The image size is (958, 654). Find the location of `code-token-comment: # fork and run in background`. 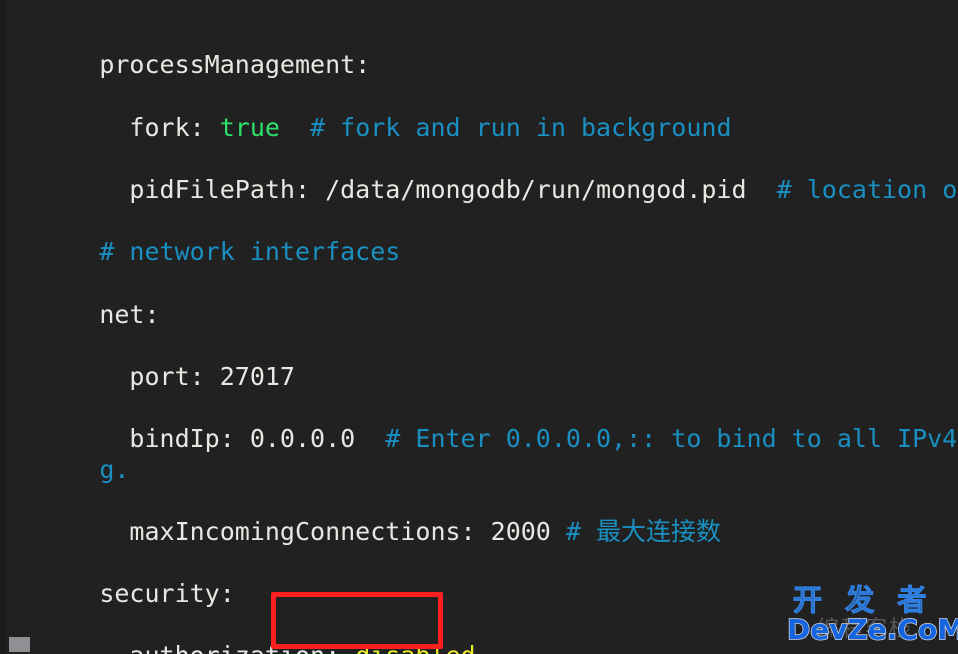

code-token-comment: # fork and run in background is located at coordinates (505, 127).